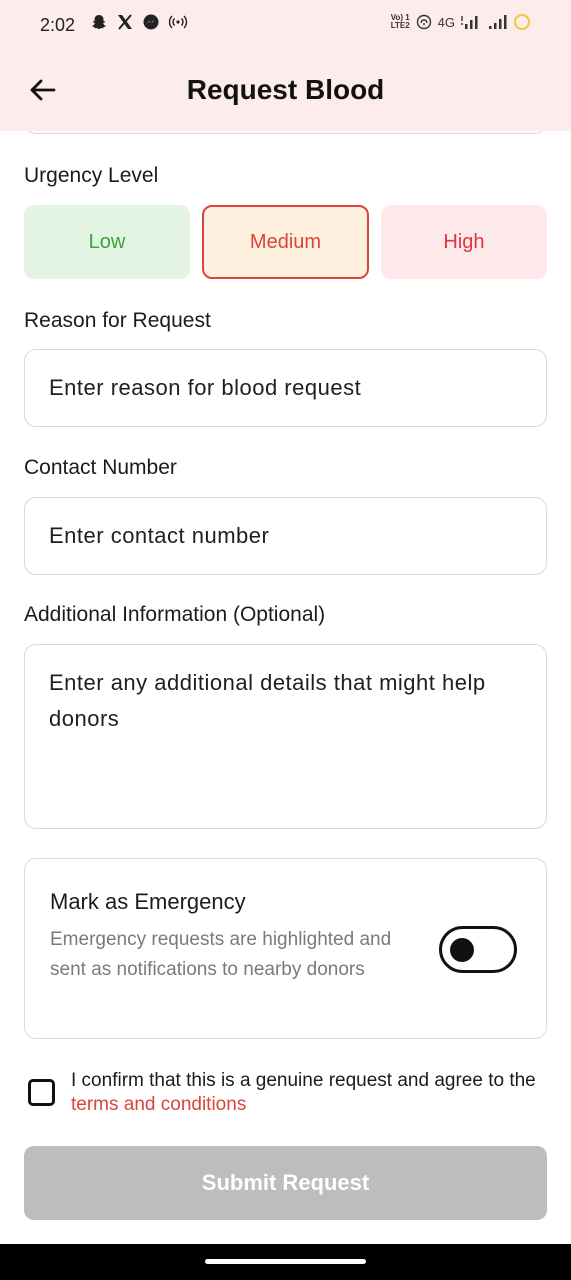 The image size is (571, 1280). I want to click on network-type: 4G, so click(446, 22).